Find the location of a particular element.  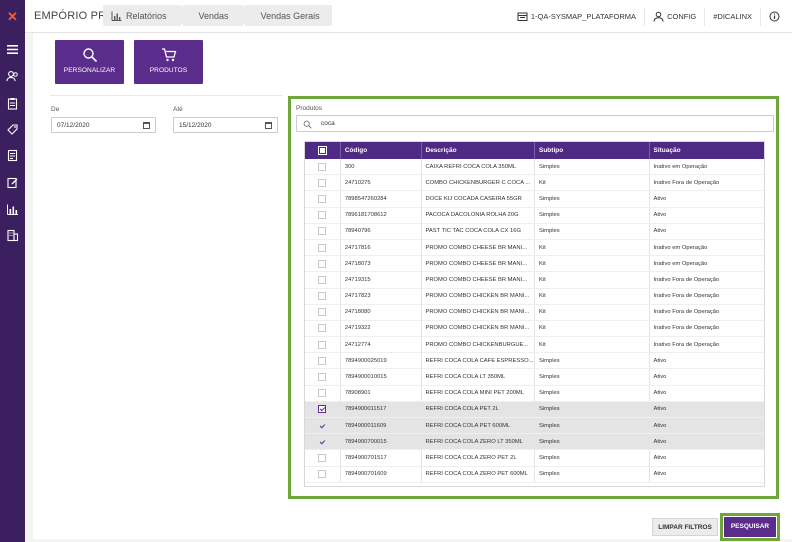

users-icon is located at coordinates (12, 76).